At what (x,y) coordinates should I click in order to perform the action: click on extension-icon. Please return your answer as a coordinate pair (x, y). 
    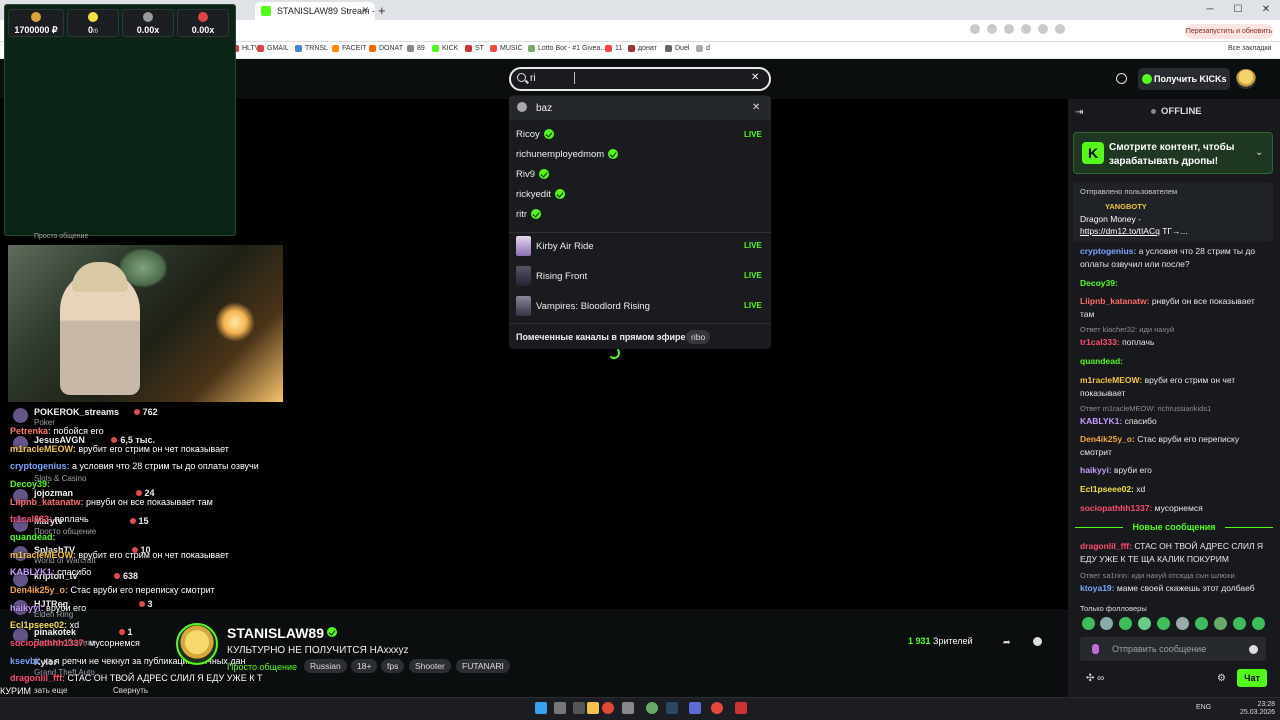
    Looking at the image, I should click on (1009, 29).